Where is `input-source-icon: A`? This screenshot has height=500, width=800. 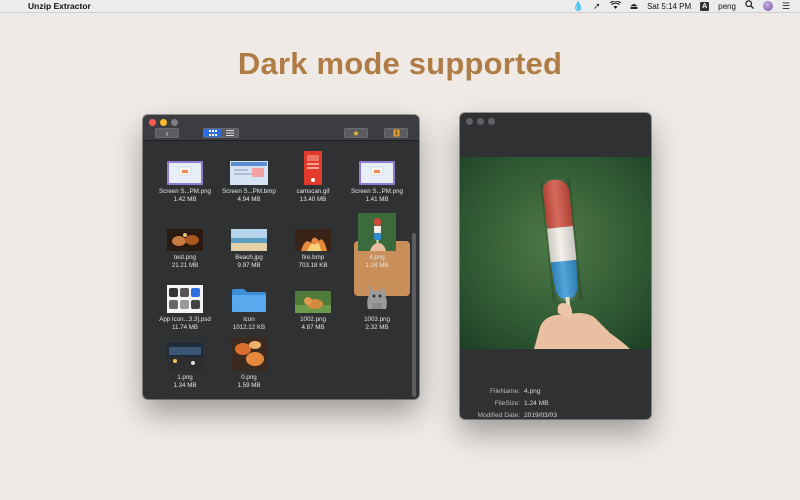
input-source-icon: A is located at coordinates (705, 6).